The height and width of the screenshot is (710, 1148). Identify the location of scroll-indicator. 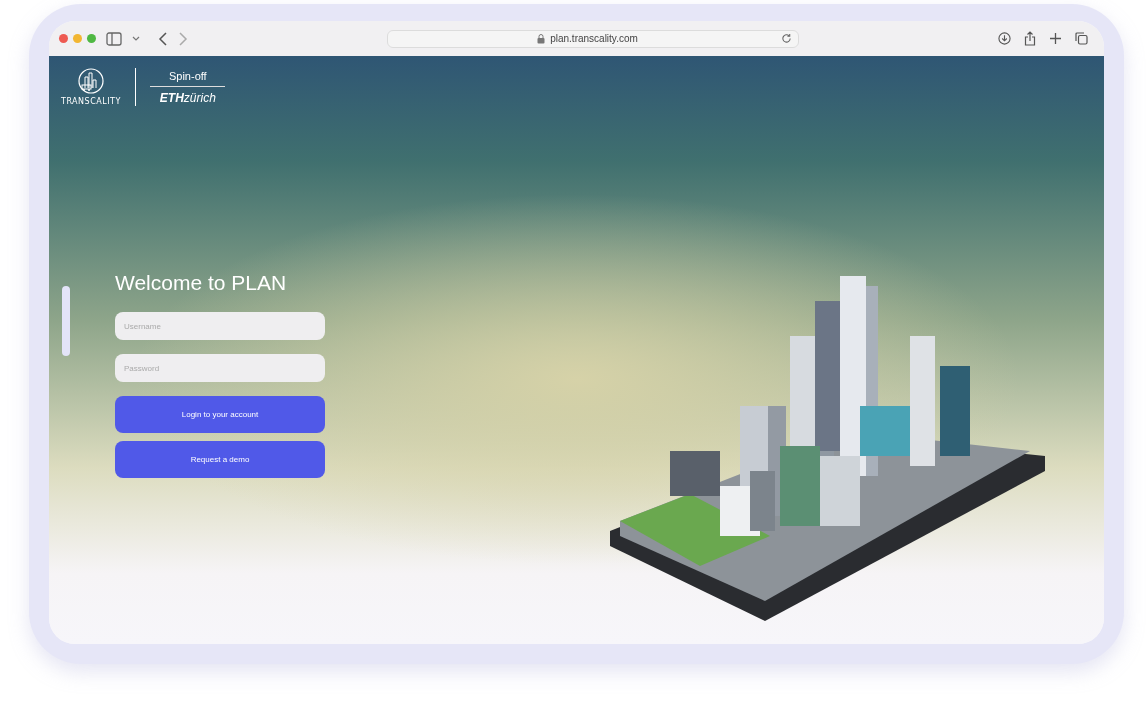
(66, 321).